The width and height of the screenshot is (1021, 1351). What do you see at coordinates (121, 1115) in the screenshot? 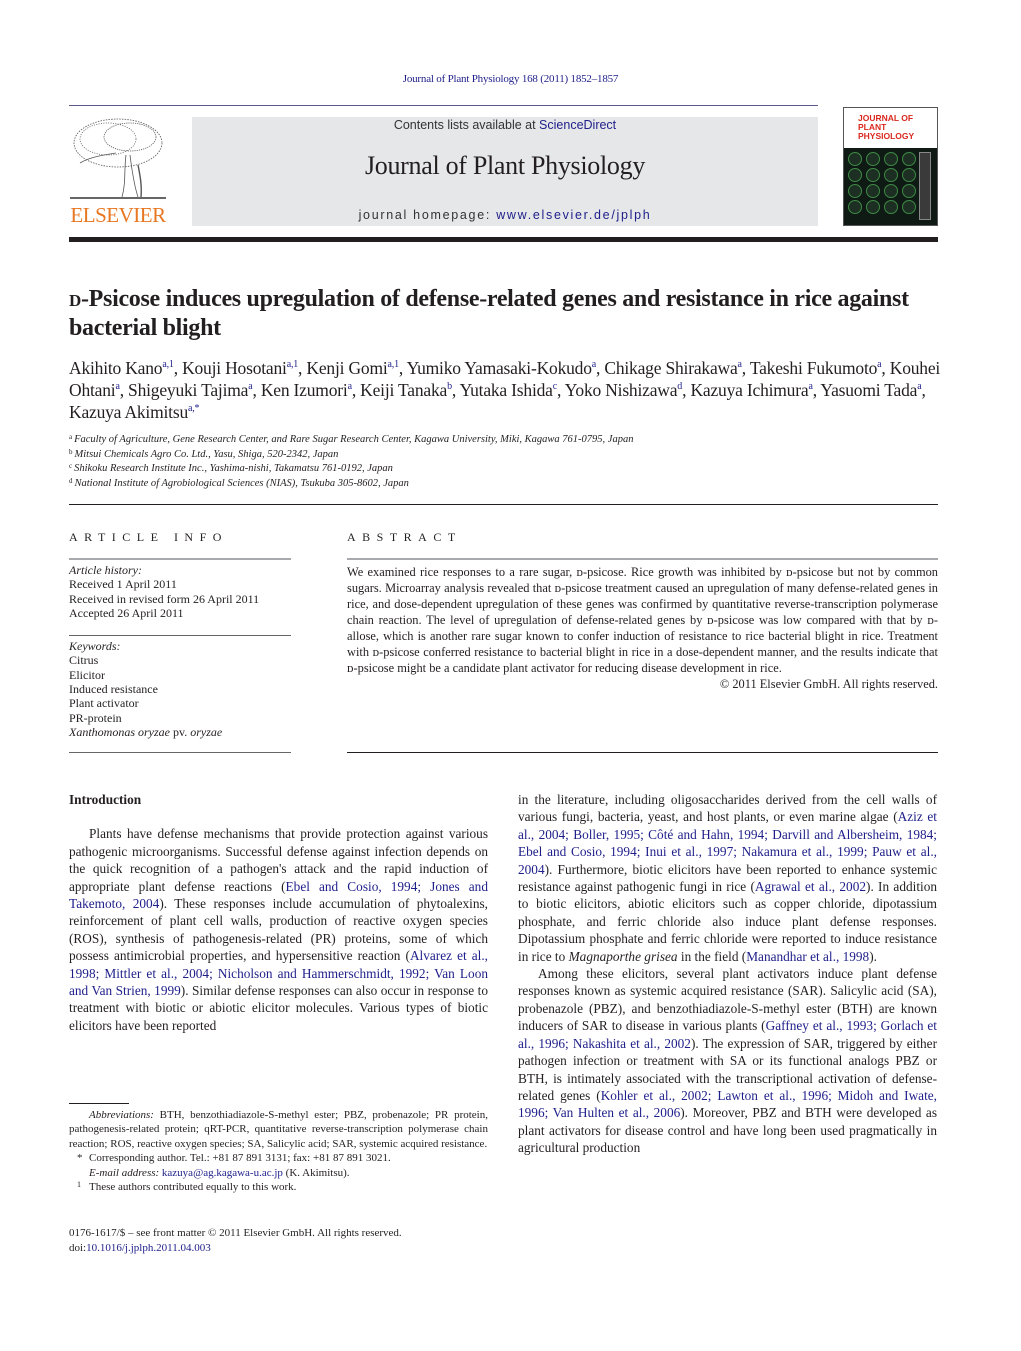
I see `abbreviations-label: Abbreviations:` at bounding box center [121, 1115].